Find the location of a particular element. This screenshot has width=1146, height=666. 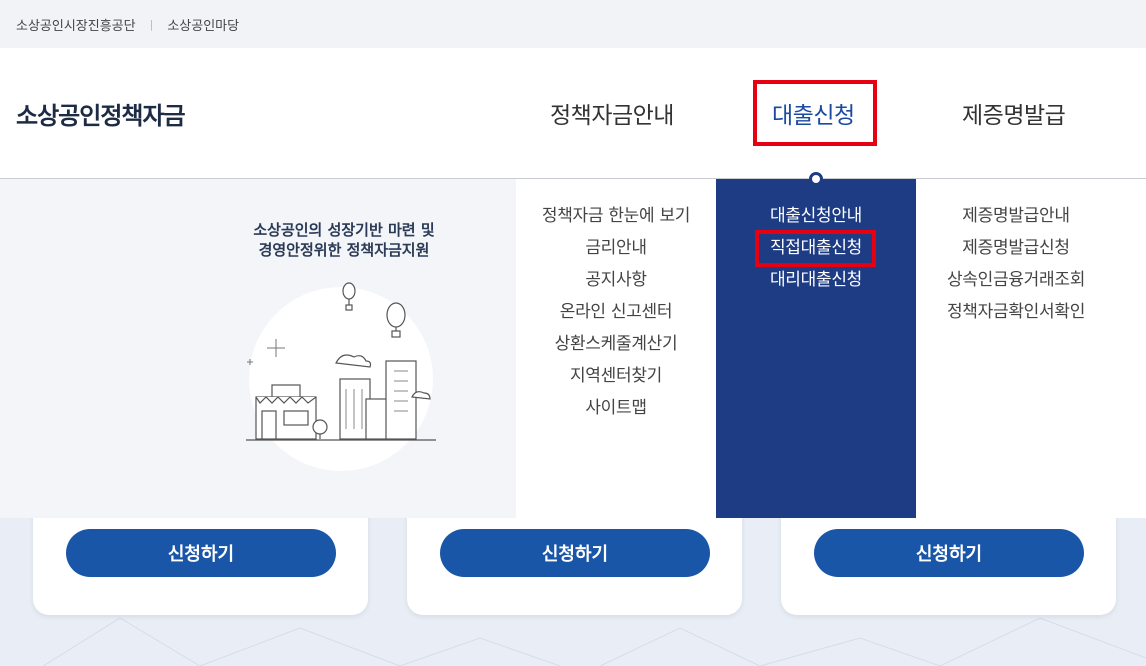

apply-button-1: 신청하기 is located at coordinates (201, 553).